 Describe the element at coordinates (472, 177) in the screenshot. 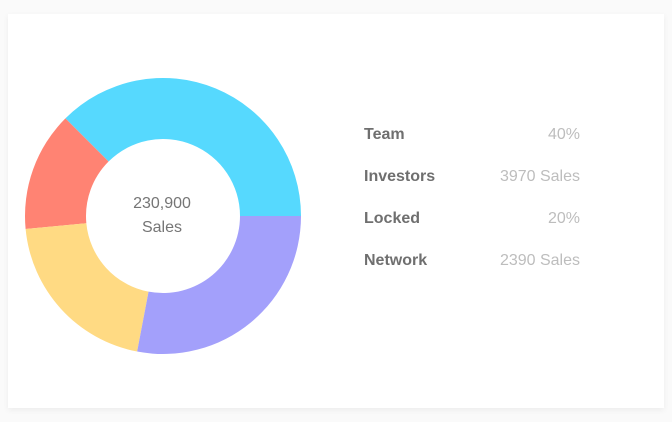

I see `legend-item-investors: Investors 3970 Sales` at that location.